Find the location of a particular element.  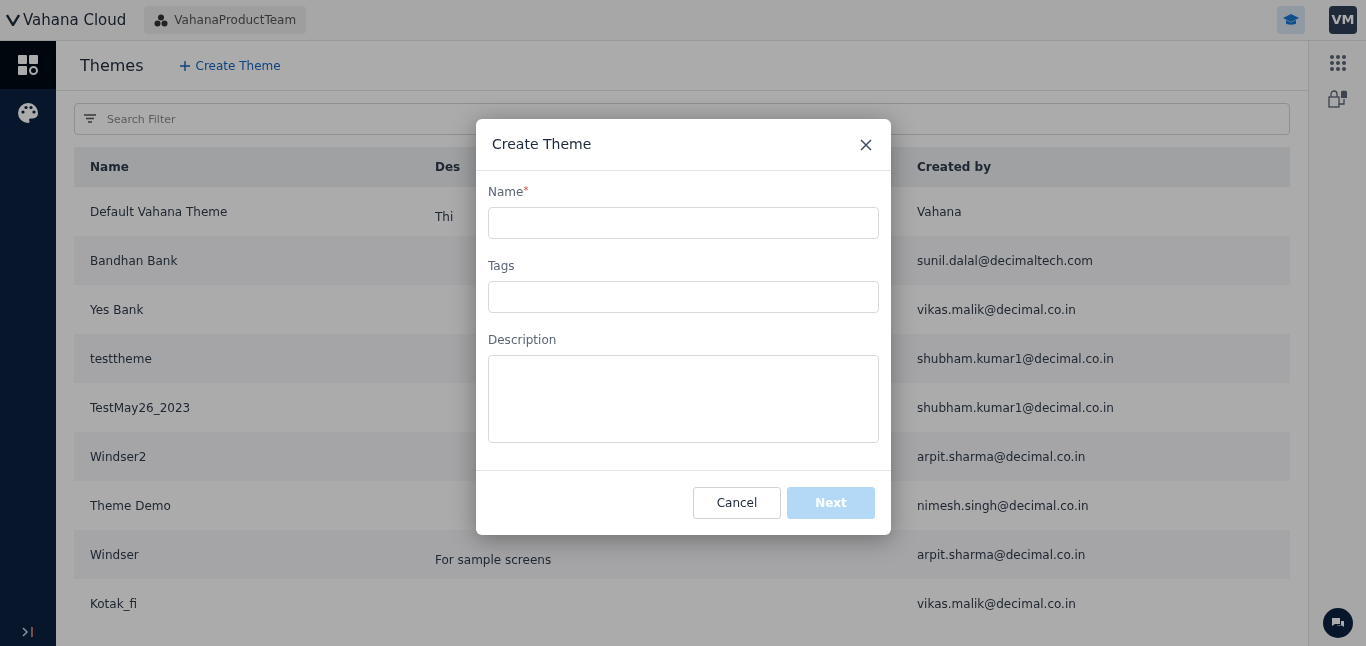

table-cell: Windser is located at coordinates (114, 554).